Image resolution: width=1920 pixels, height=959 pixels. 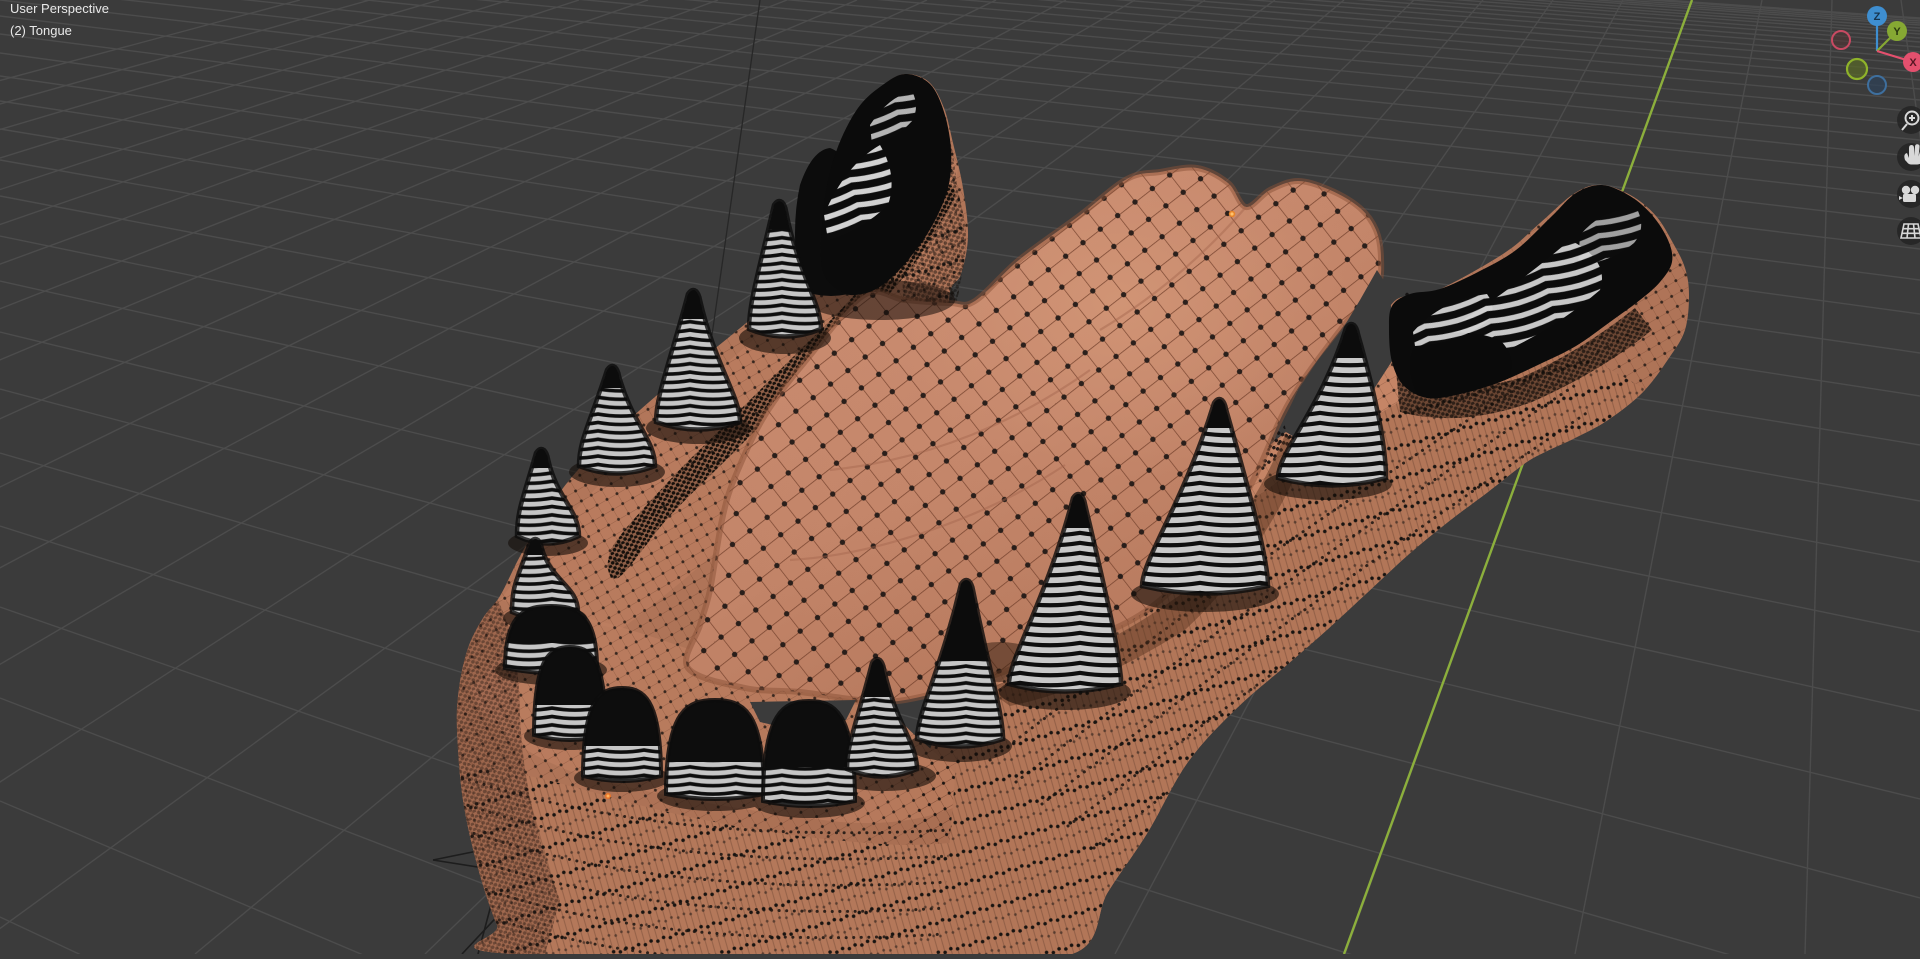 What do you see at coordinates (59, 8) in the screenshot?
I see `svg-text: User Perspective` at bounding box center [59, 8].